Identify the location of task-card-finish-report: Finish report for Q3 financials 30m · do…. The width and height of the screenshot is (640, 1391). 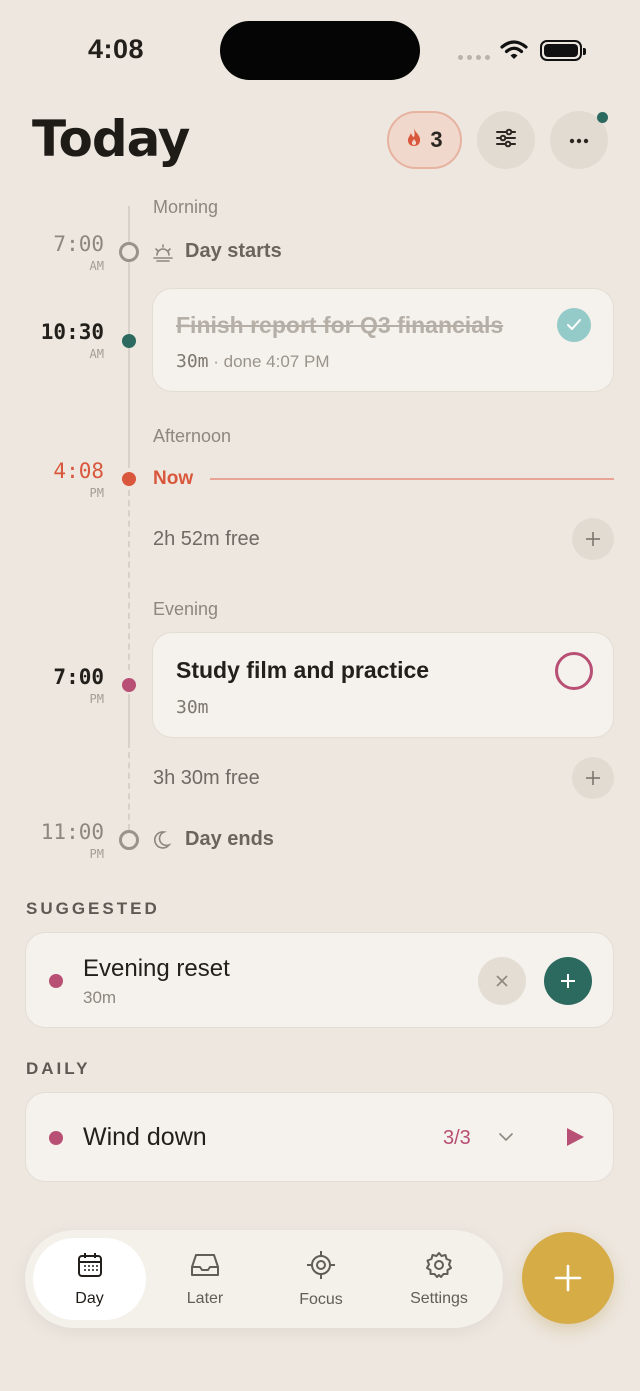
(383, 340).